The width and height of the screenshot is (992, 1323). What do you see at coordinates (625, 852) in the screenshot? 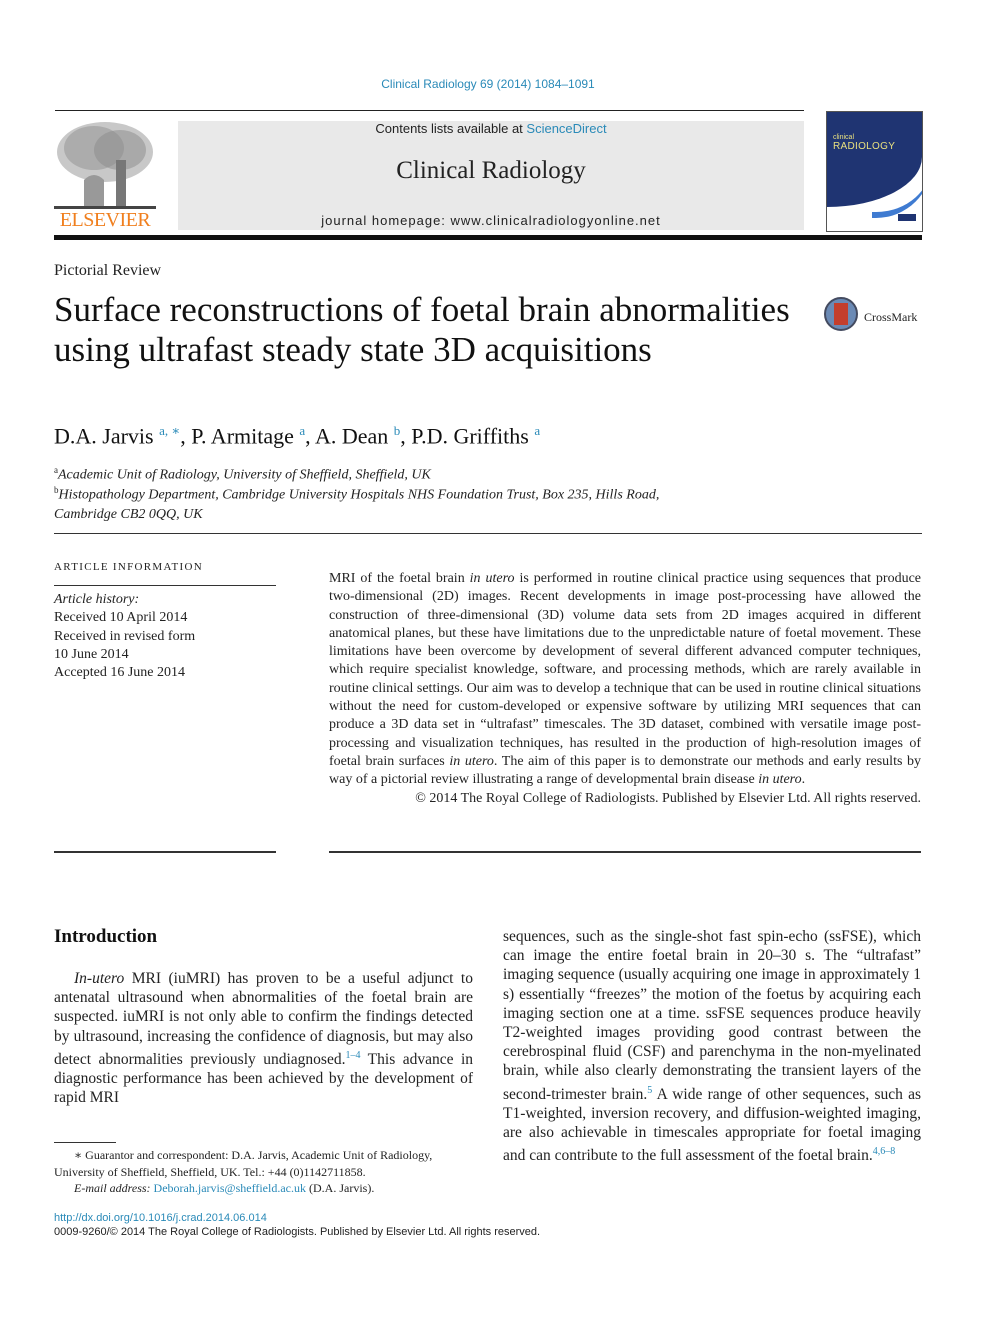
I see `abstract-bottom-rule` at bounding box center [625, 852].